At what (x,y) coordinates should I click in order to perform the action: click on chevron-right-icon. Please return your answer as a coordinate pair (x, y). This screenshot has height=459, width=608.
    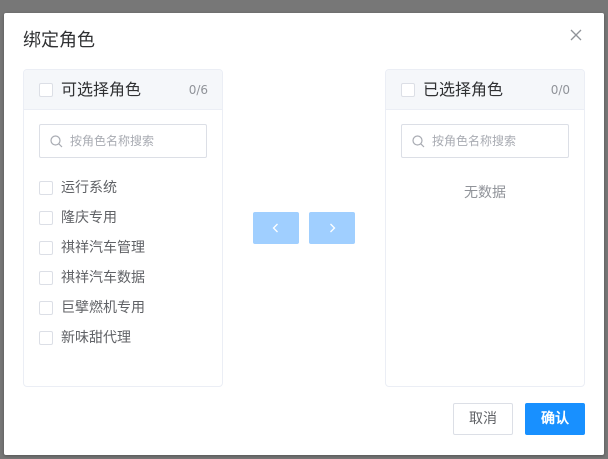
    Looking at the image, I should click on (333, 228).